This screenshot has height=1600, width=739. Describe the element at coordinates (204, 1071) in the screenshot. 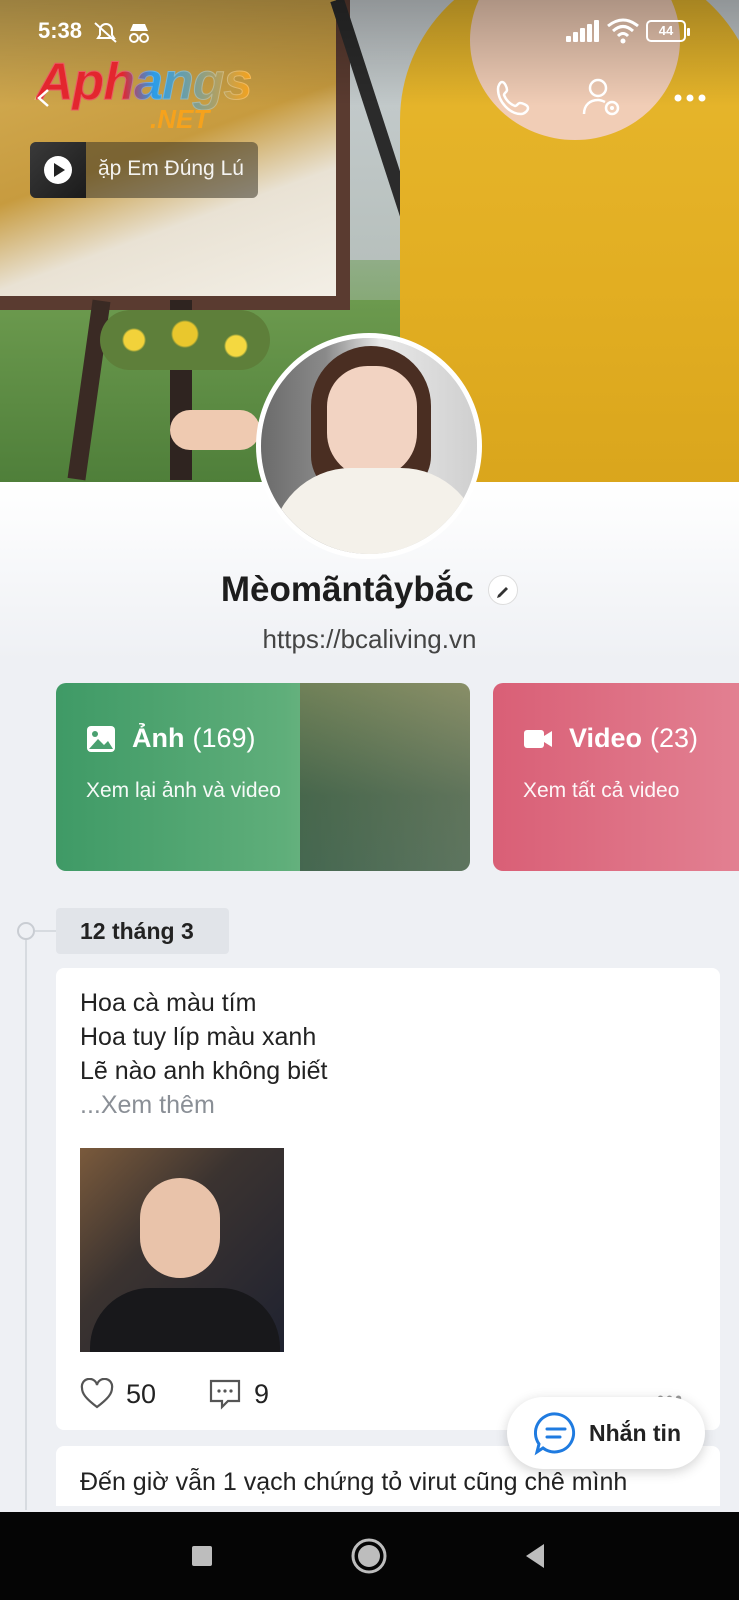

I see `post-line: Lẽ nào anh không biết` at that location.